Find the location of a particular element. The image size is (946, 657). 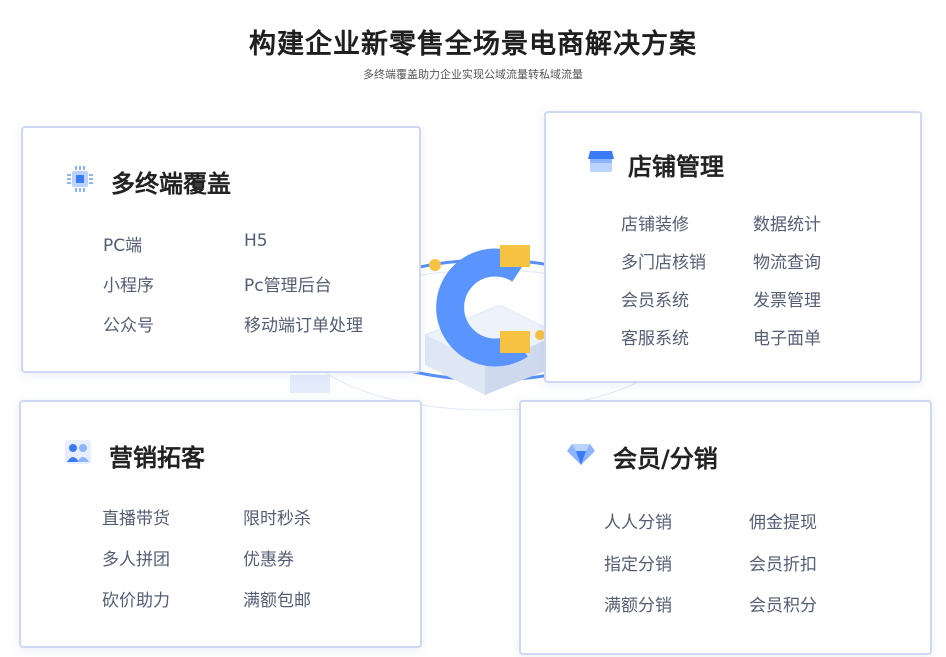

feature-item: 直播带货 is located at coordinates (136, 519).